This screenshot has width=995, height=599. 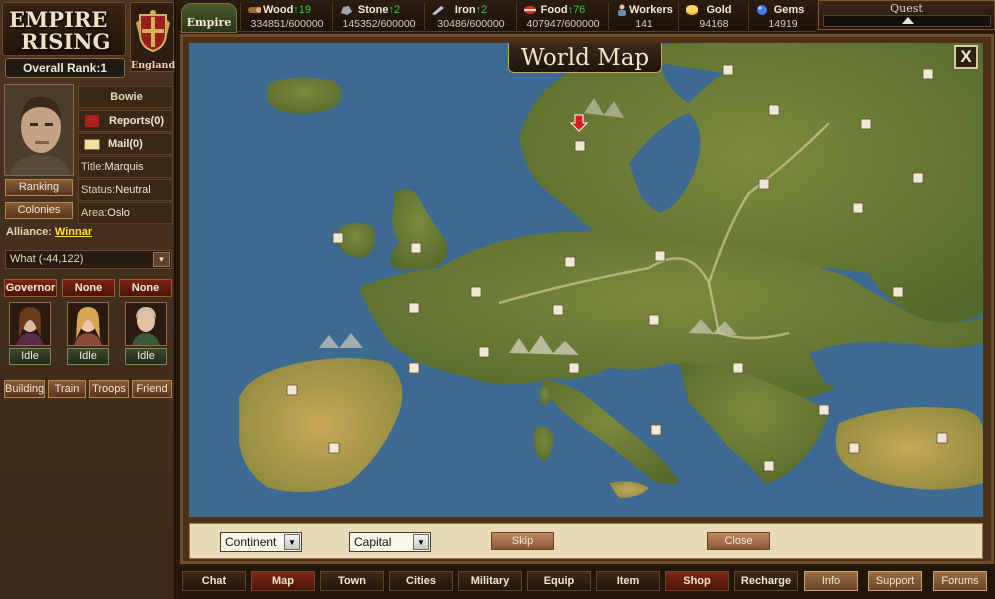 What do you see at coordinates (209, 18) in the screenshot?
I see `tab-empire: Empire` at bounding box center [209, 18].